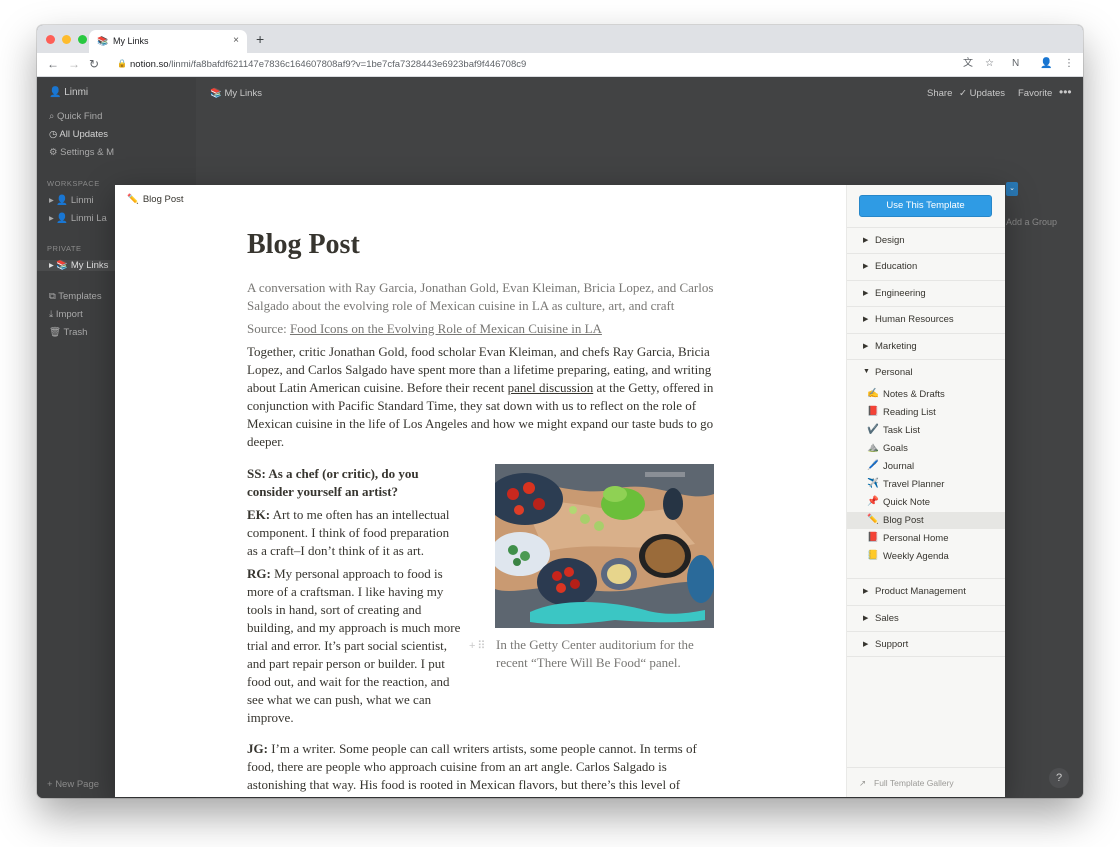 The image size is (1120, 847). Describe the element at coordinates (926, 502) in the screenshot. I see `template-quick-note: 📌 Quick Note` at that location.